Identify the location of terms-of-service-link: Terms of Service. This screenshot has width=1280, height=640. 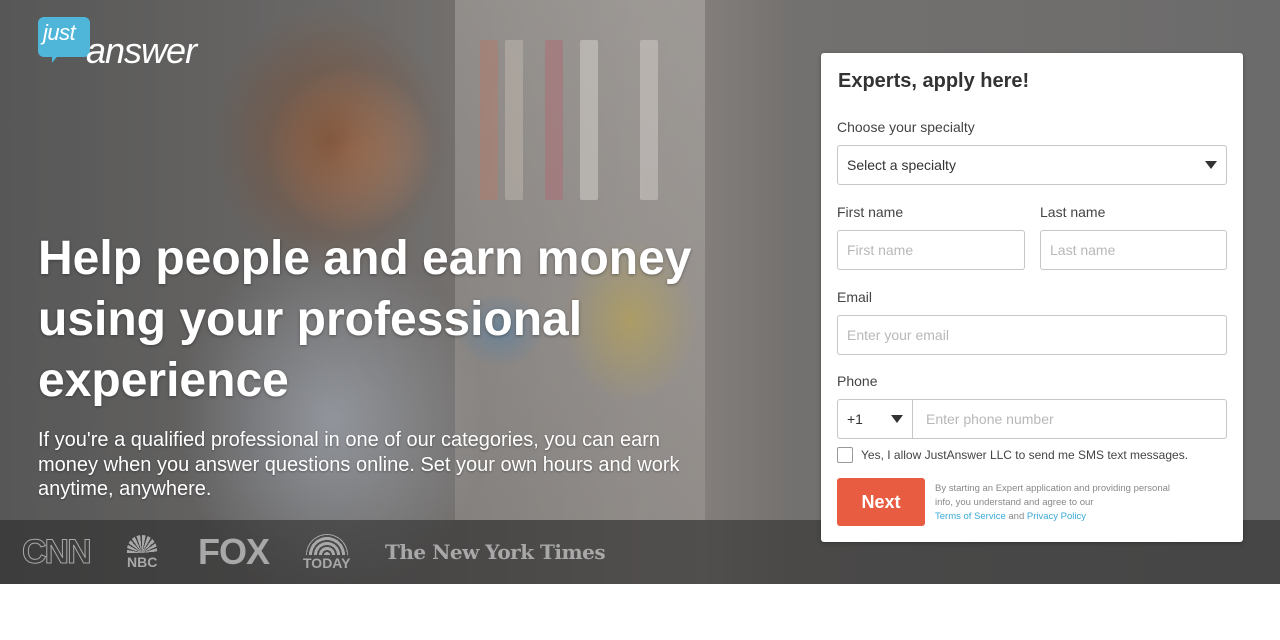
(970, 516).